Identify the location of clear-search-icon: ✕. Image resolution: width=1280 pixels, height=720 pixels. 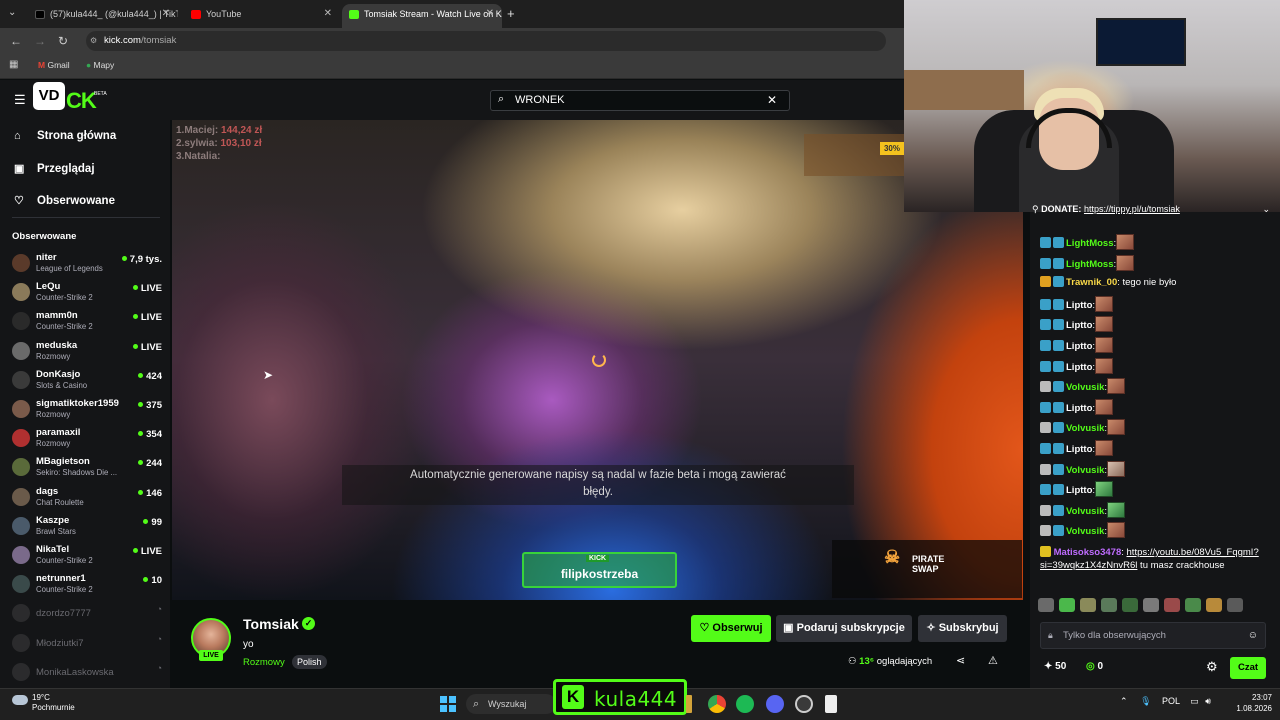
(772, 100).